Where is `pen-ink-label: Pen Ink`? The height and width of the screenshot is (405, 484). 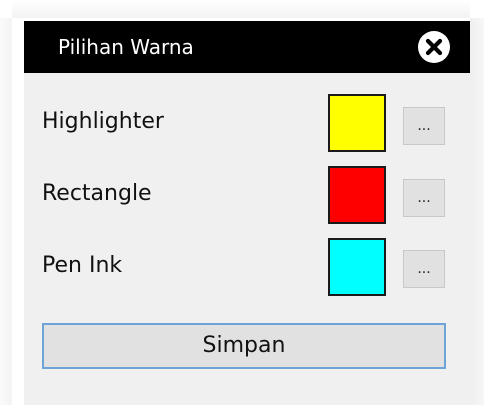 pen-ink-label: Pen Ink is located at coordinates (82, 265).